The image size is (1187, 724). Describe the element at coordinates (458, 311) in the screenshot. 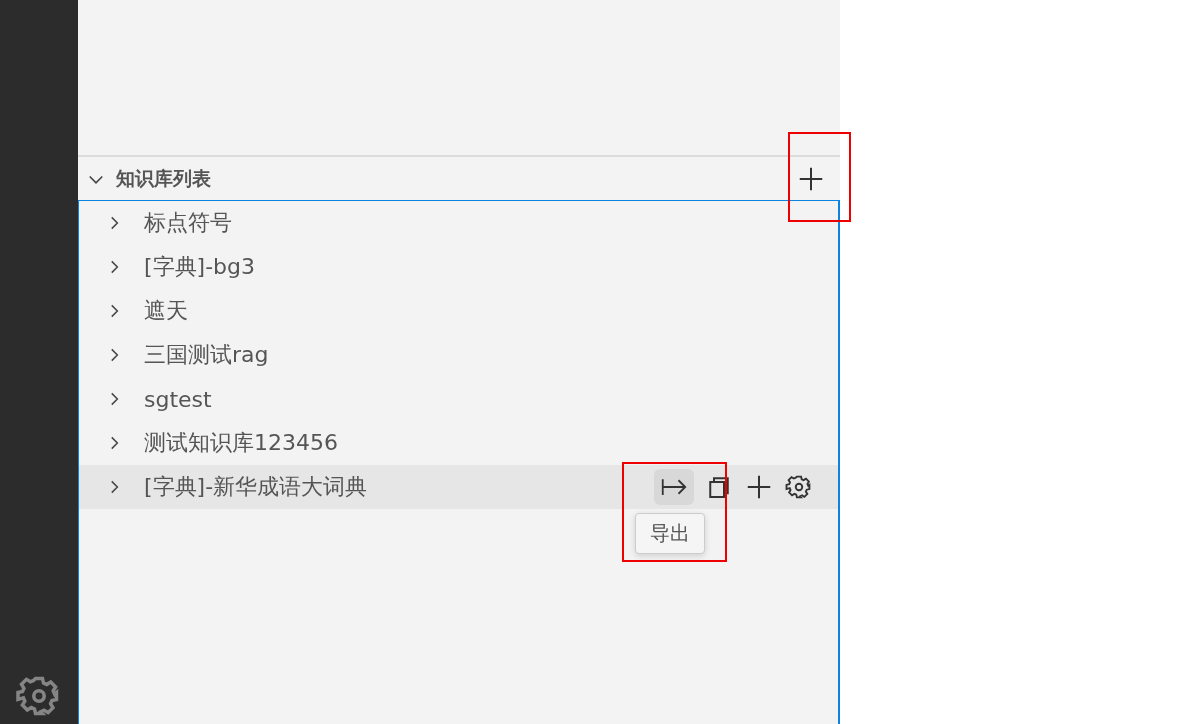

I see `tree-item: 遮天` at that location.